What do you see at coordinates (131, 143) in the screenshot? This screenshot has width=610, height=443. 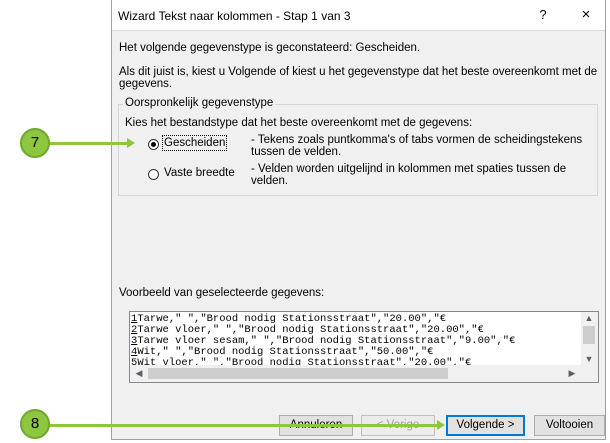 I see `callout-7-arrow-icon` at bounding box center [131, 143].